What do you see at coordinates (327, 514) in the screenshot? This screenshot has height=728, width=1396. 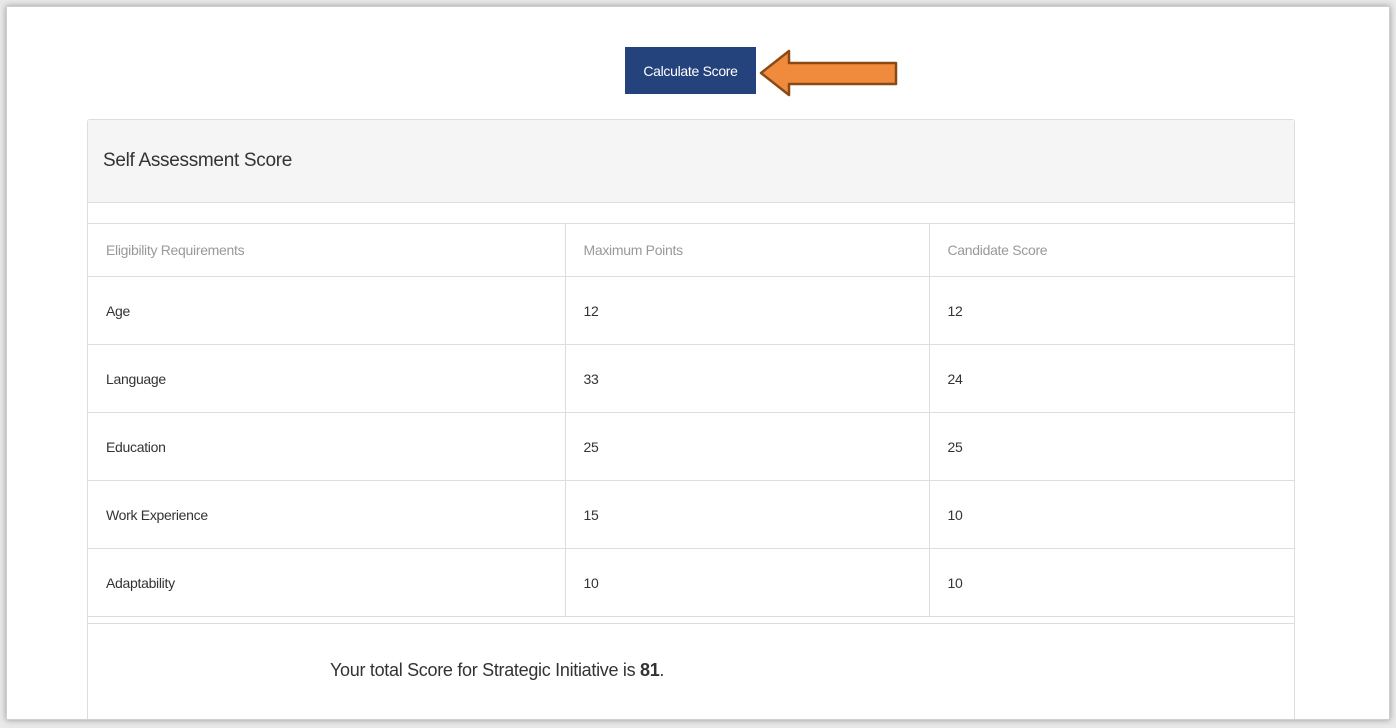 I see `requirement-cell: Work Experience` at bounding box center [327, 514].